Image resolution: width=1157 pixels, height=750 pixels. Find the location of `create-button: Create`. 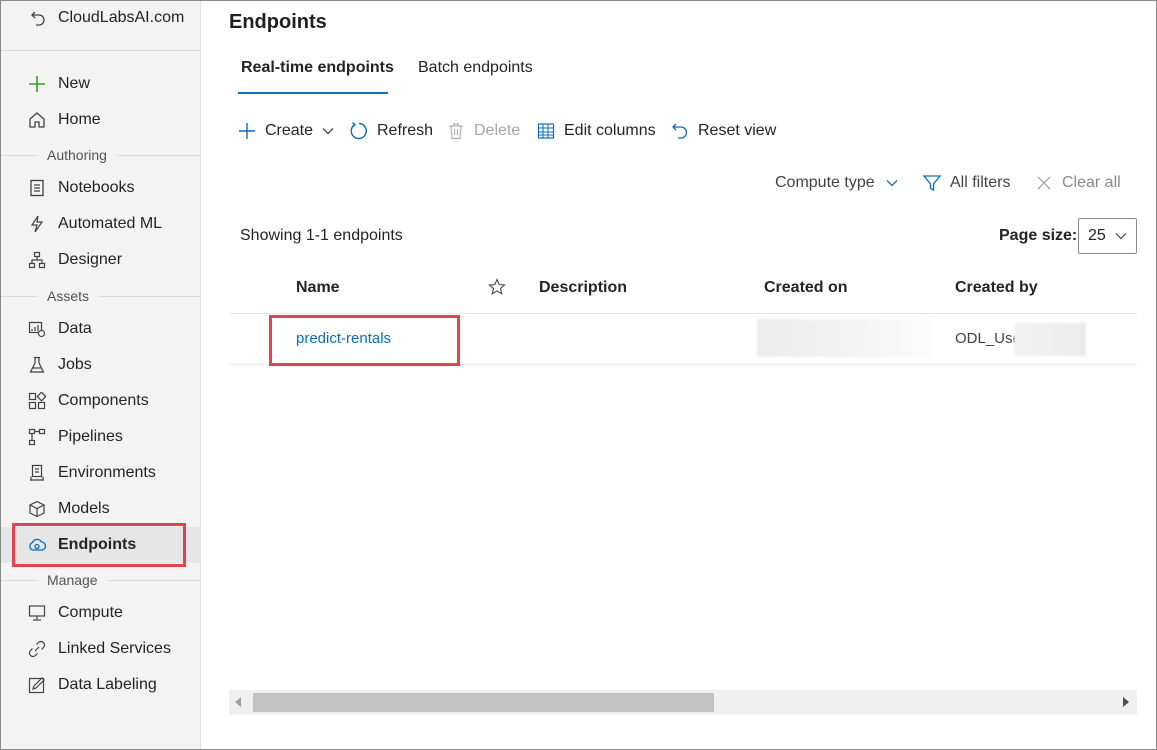

create-button: Create is located at coordinates (286, 131).